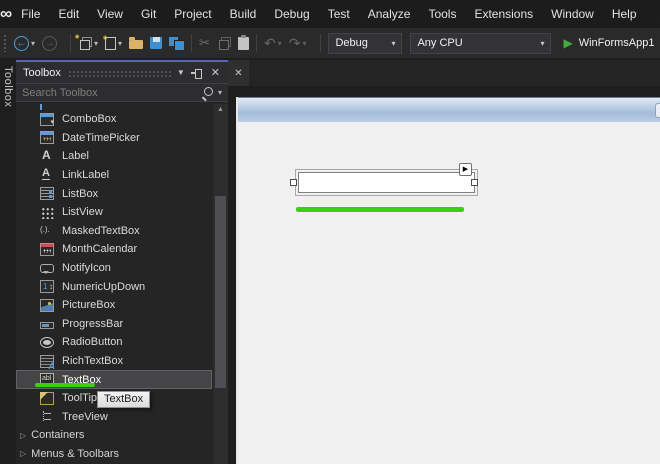 The height and width of the screenshot is (464, 660). I want to click on paste-icon, so click(243, 42).